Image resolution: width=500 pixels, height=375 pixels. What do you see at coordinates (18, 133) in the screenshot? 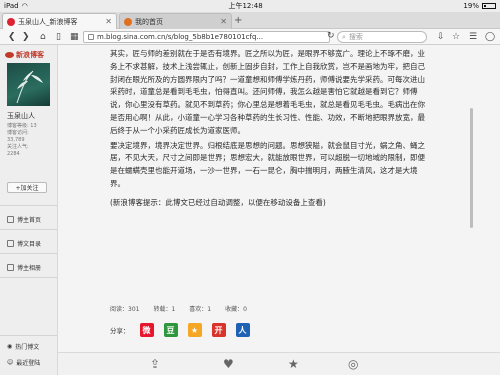
I see `stat-line: 博客访问:` at bounding box center [18, 133].